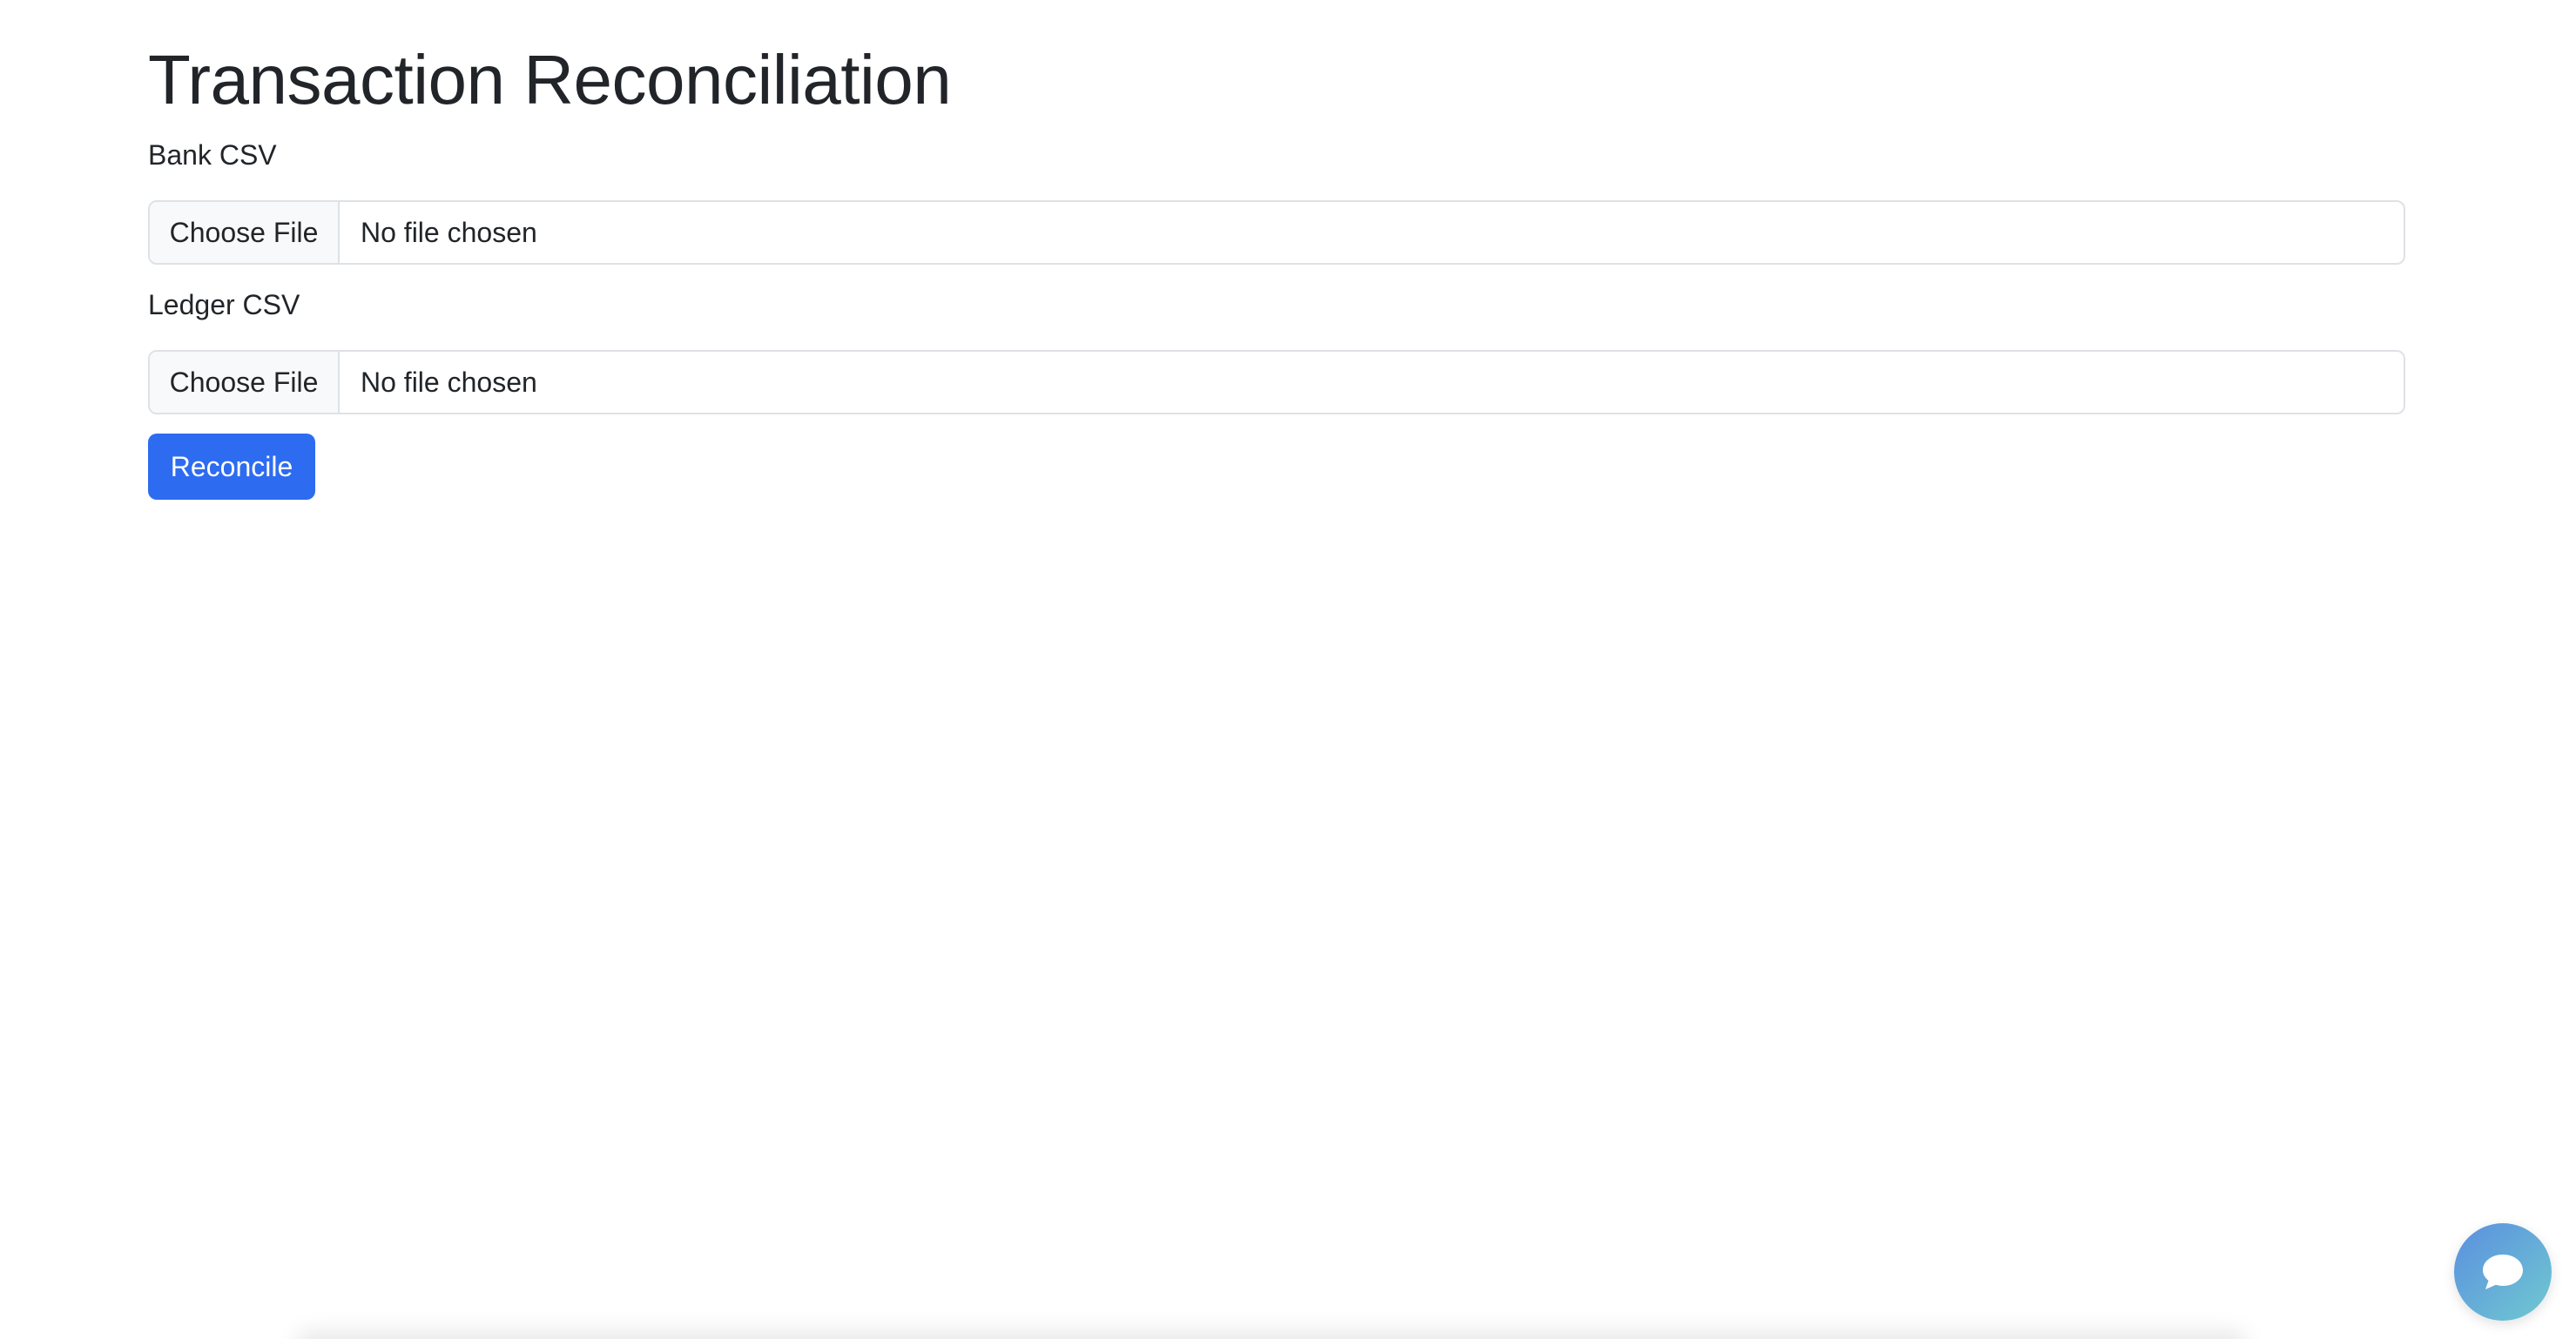 This screenshot has width=2576, height=1339. What do you see at coordinates (550, 79) in the screenshot?
I see `page-title: Transaction Reconciliation` at bounding box center [550, 79].